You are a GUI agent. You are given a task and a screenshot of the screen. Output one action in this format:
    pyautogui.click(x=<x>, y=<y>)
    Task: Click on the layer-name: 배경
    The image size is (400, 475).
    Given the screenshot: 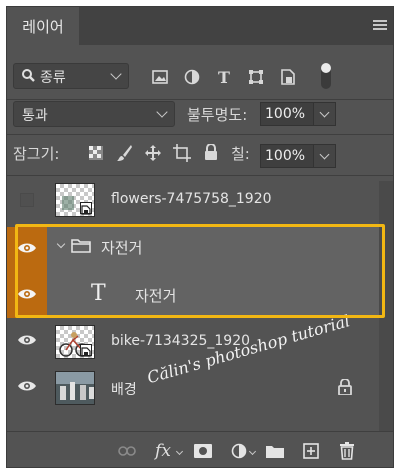 What is the action you would take?
    pyautogui.click(x=124, y=390)
    